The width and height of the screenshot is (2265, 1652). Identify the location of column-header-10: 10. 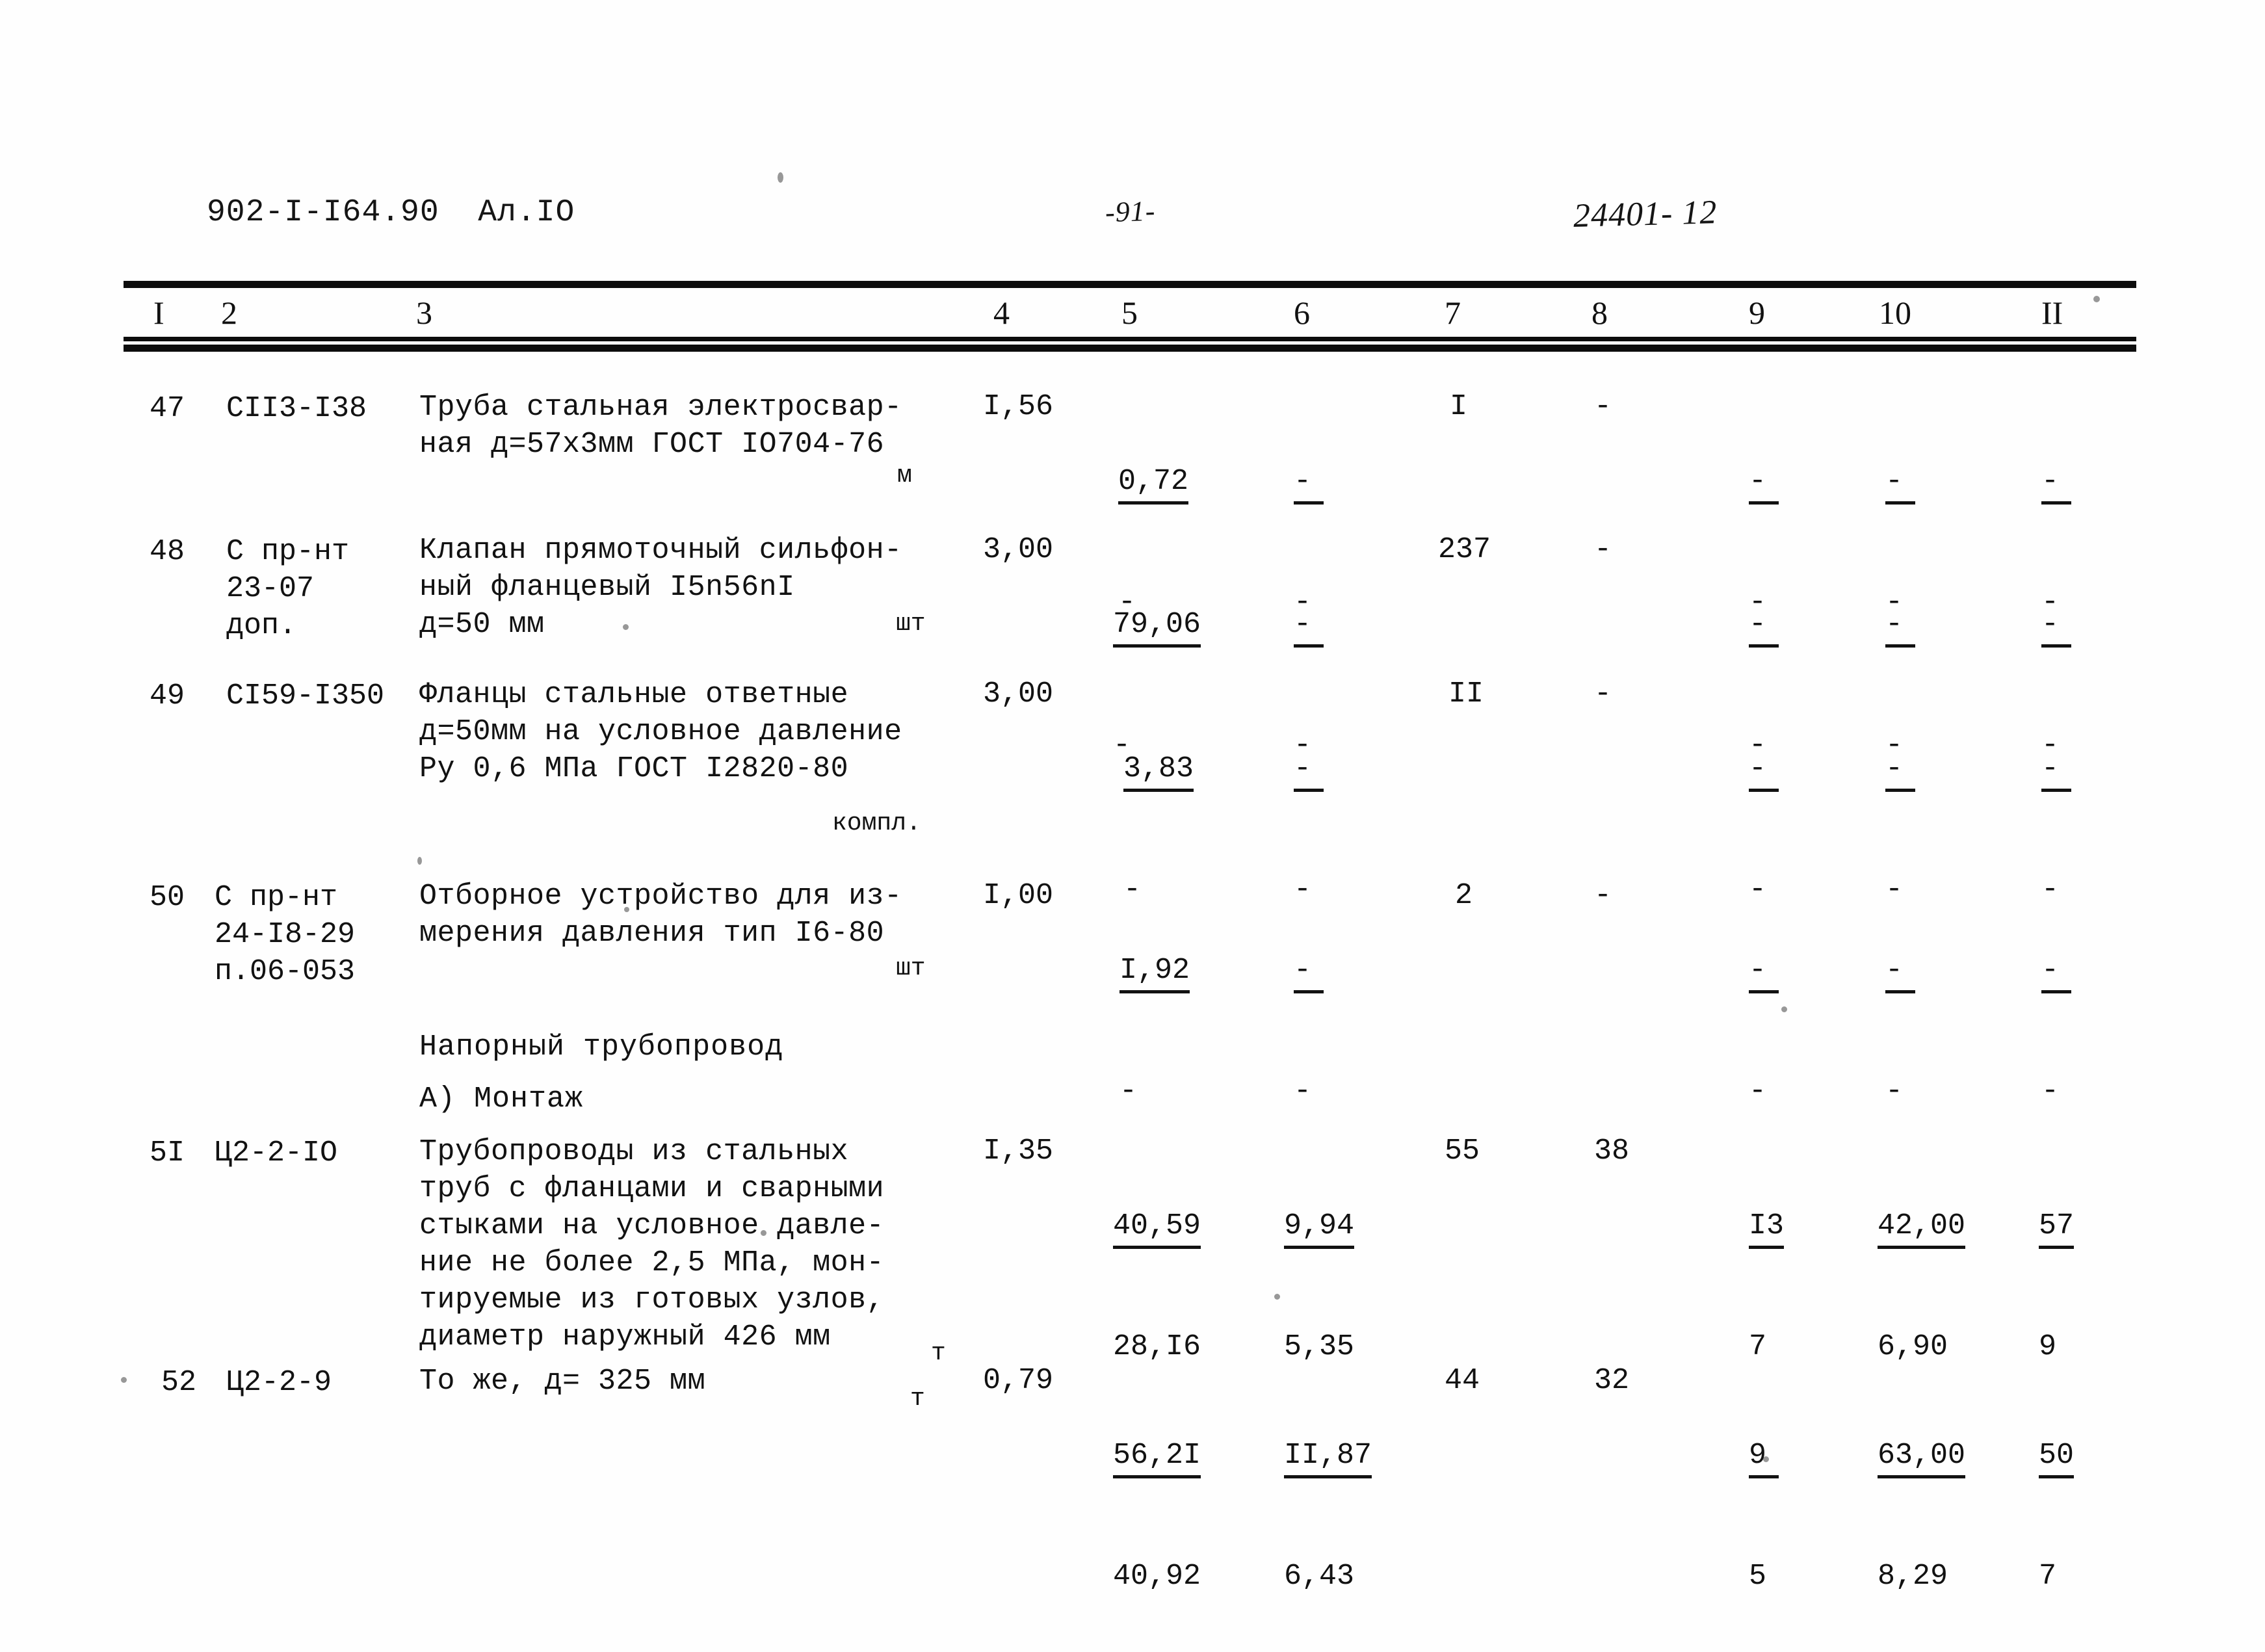
(1895, 313).